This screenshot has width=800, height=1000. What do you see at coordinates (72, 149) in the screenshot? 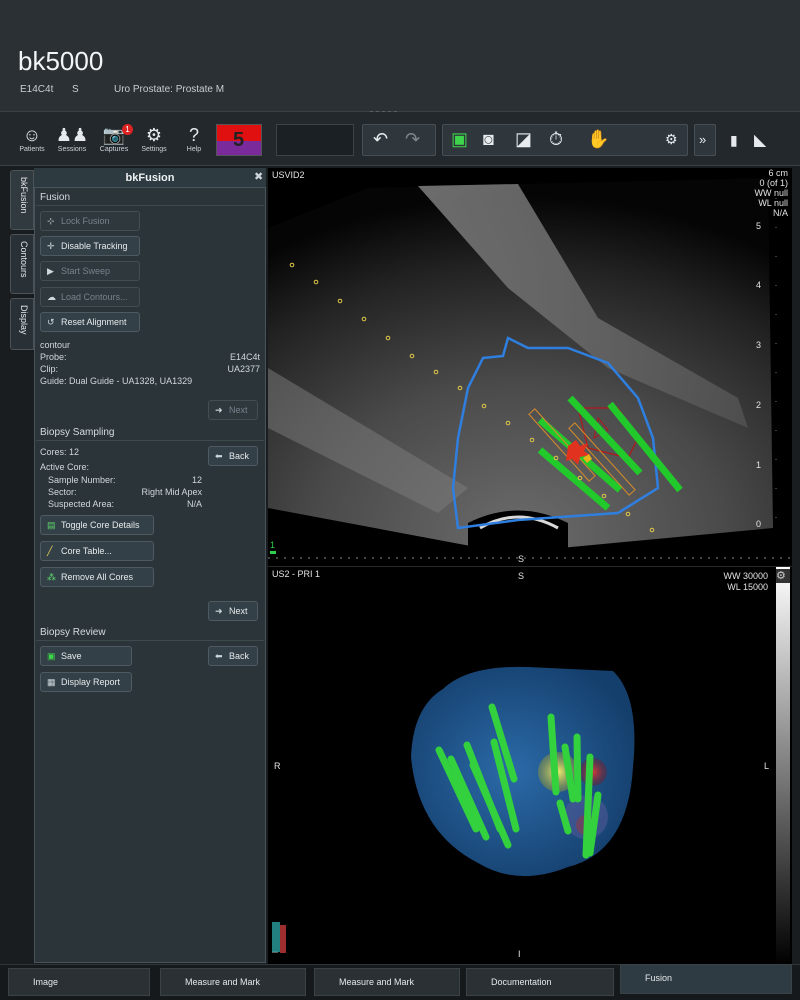
I see `sessions-label: Sessions` at bounding box center [72, 149].